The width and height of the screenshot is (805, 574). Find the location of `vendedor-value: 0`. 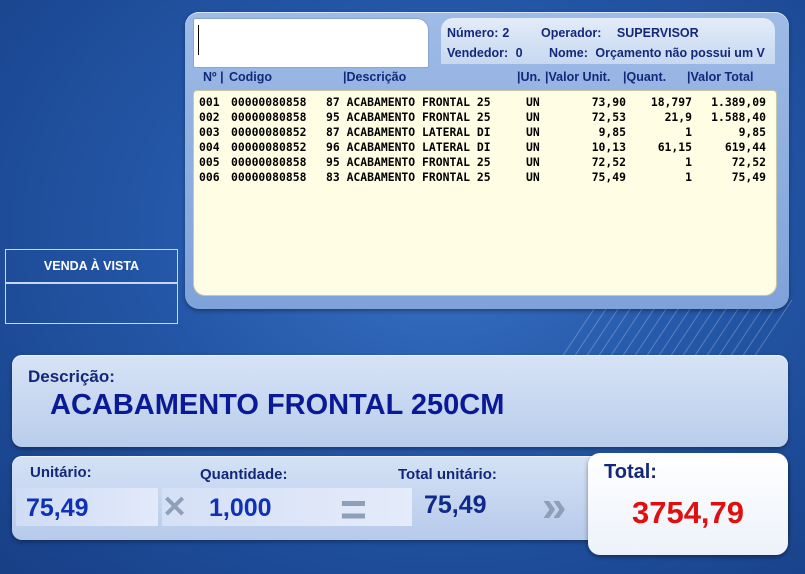

vendedor-value: 0 is located at coordinates (519, 53).